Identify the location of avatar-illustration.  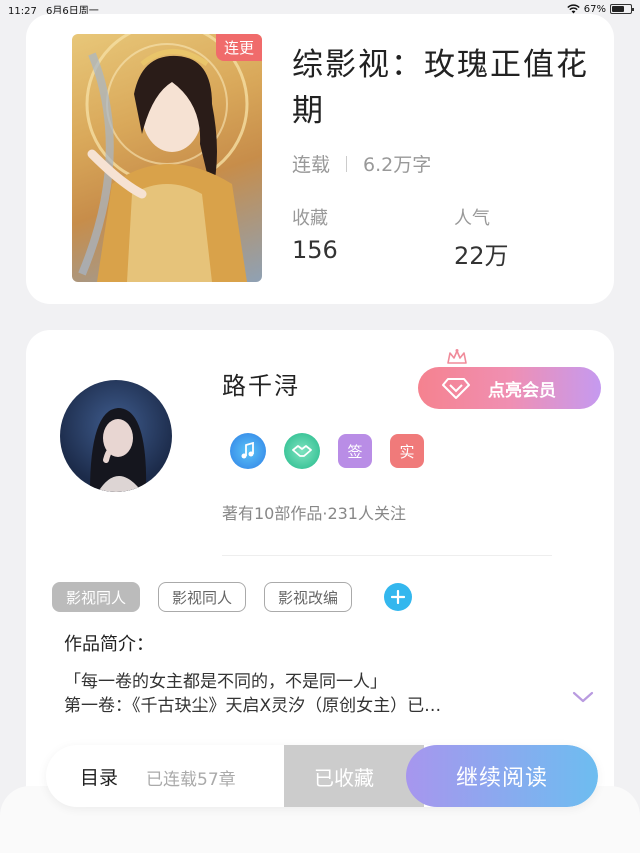
(118, 450).